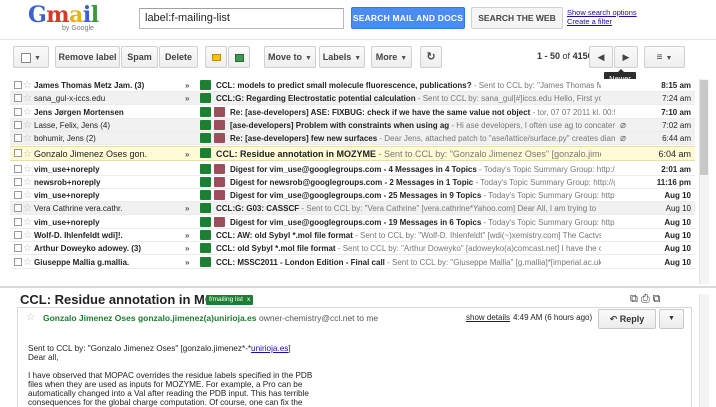 The image size is (716, 407). I want to click on create-filter-link: Create a filter, so click(602, 21).